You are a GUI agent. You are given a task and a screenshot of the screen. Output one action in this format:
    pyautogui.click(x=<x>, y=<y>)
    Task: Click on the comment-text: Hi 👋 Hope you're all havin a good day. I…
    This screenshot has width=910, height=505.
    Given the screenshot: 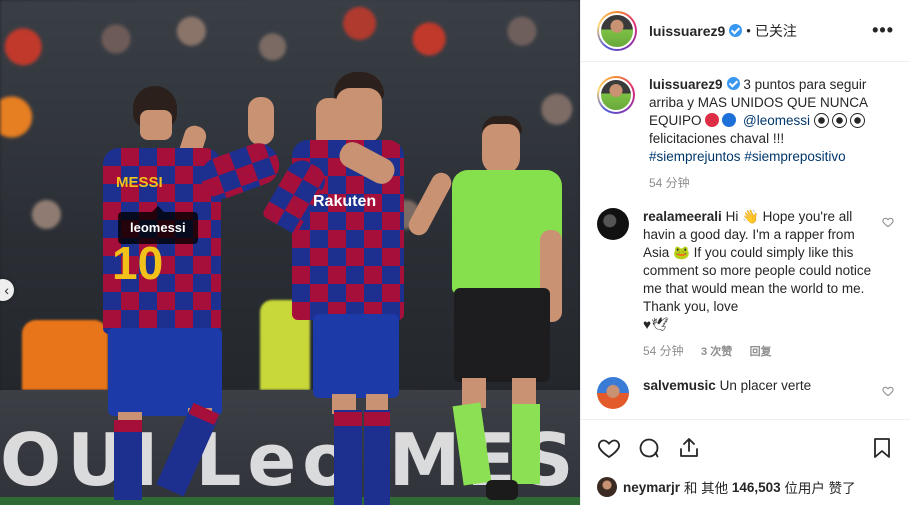 What is the action you would take?
    pyautogui.click(x=757, y=261)
    